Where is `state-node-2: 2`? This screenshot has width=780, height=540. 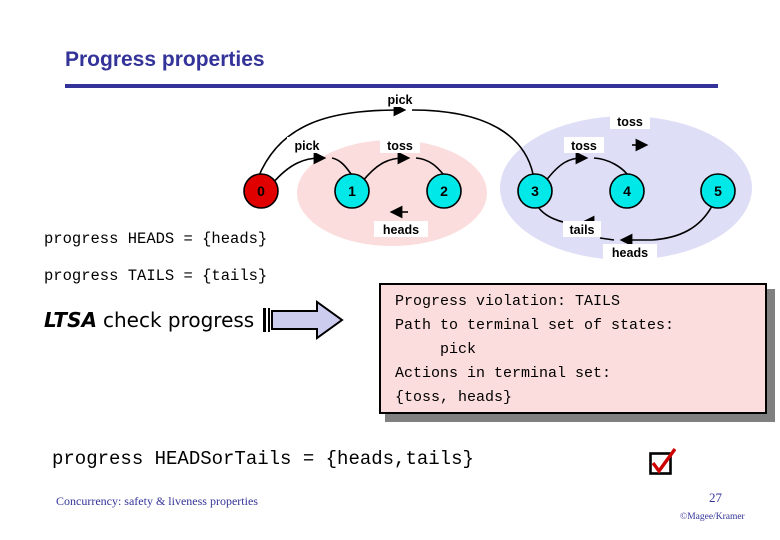
state-node-2: 2 is located at coordinates (444, 191).